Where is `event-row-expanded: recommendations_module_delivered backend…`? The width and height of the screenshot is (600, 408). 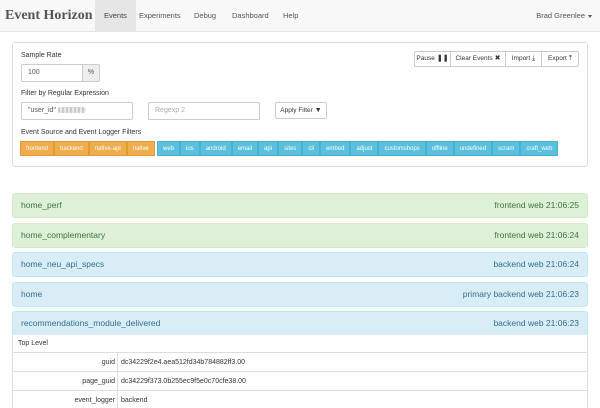
event-row-expanded: recommendations_module_delivered backend… is located at coordinates (300, 323).